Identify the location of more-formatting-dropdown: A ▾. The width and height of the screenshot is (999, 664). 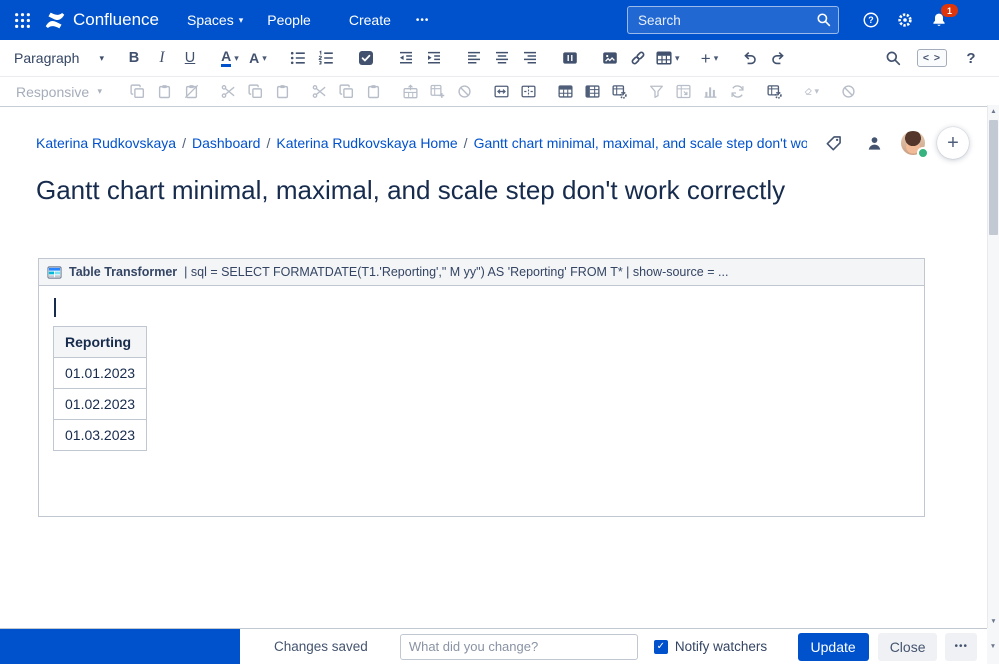
(258, 58).